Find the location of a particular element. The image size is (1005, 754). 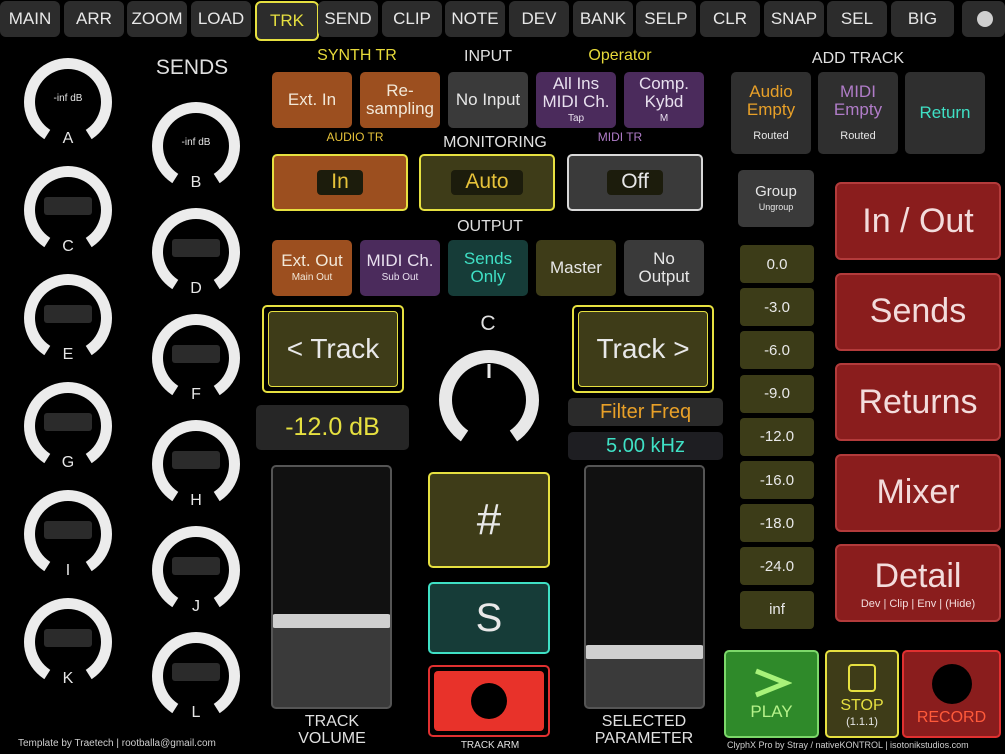

volume-fader-handle is located at coordinates (331, 621).